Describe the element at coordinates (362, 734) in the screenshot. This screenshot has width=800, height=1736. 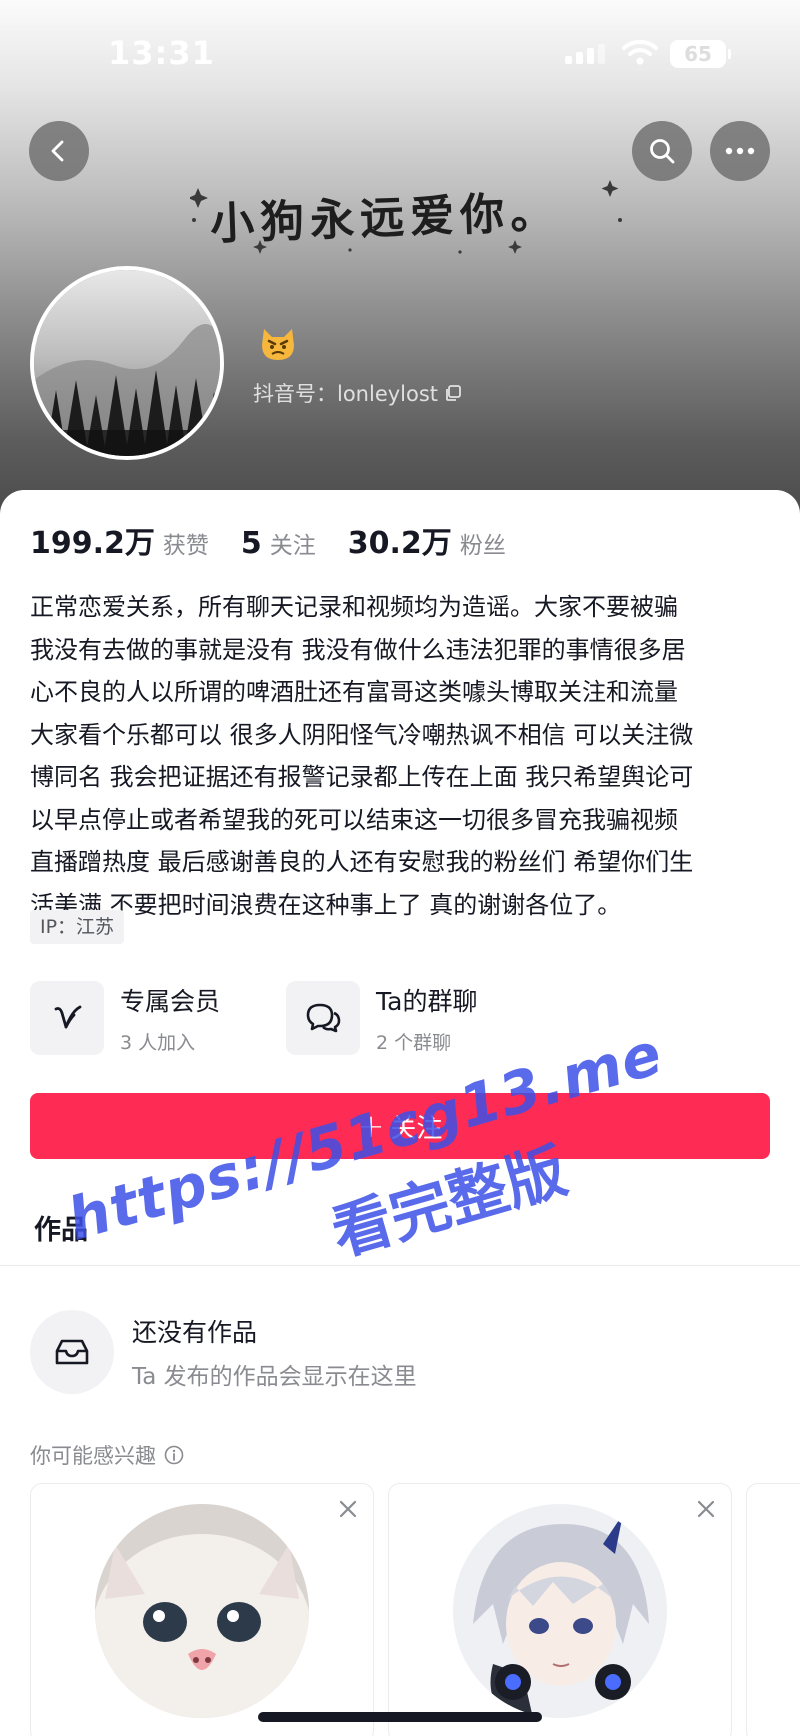
I see `bio-line: 大家看个乐都可以 很多人阴阳怪气冷嘲热讽不相信 可以关注微` at that location.